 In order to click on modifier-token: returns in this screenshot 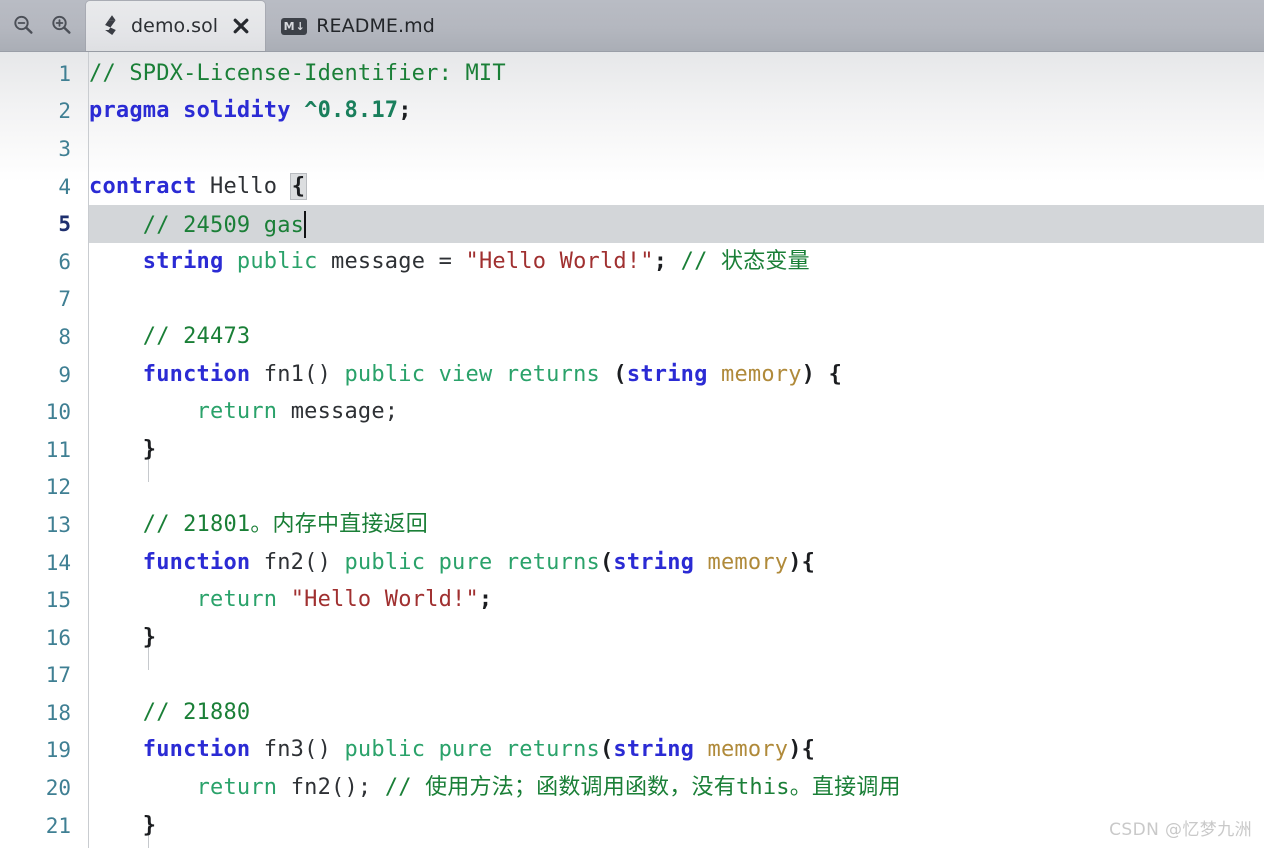, I will do `click(552, 750)`.